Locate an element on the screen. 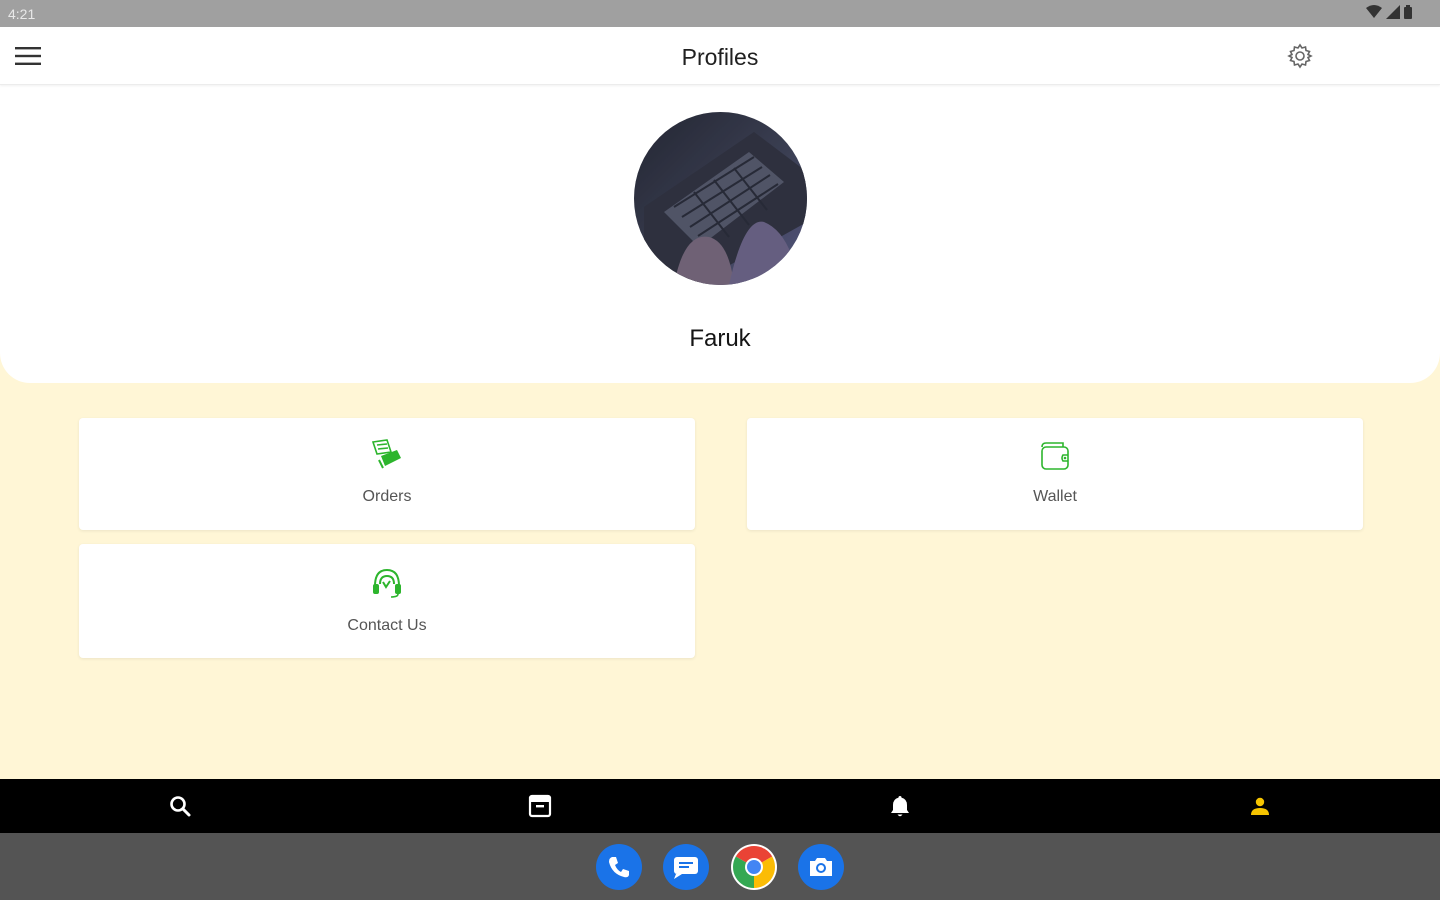 The width and height of the screenshot is (1440, 900). archive-icon is located at coordinates (540, 806).